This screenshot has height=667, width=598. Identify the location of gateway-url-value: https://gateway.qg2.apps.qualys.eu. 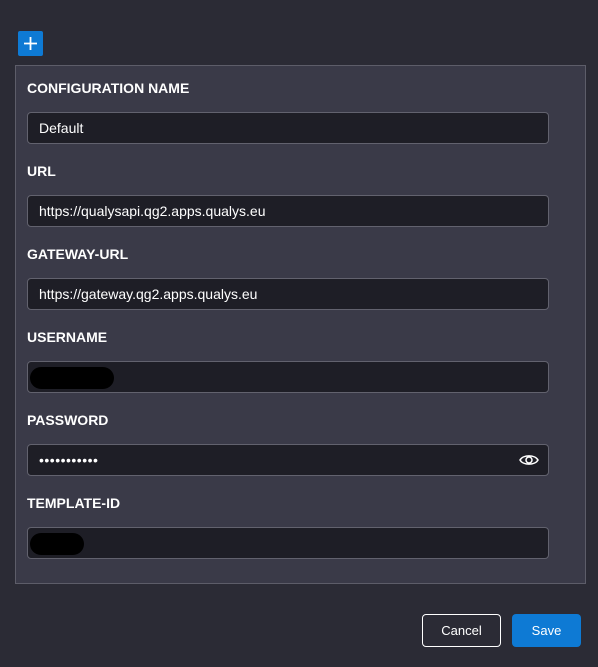
(148, 294).